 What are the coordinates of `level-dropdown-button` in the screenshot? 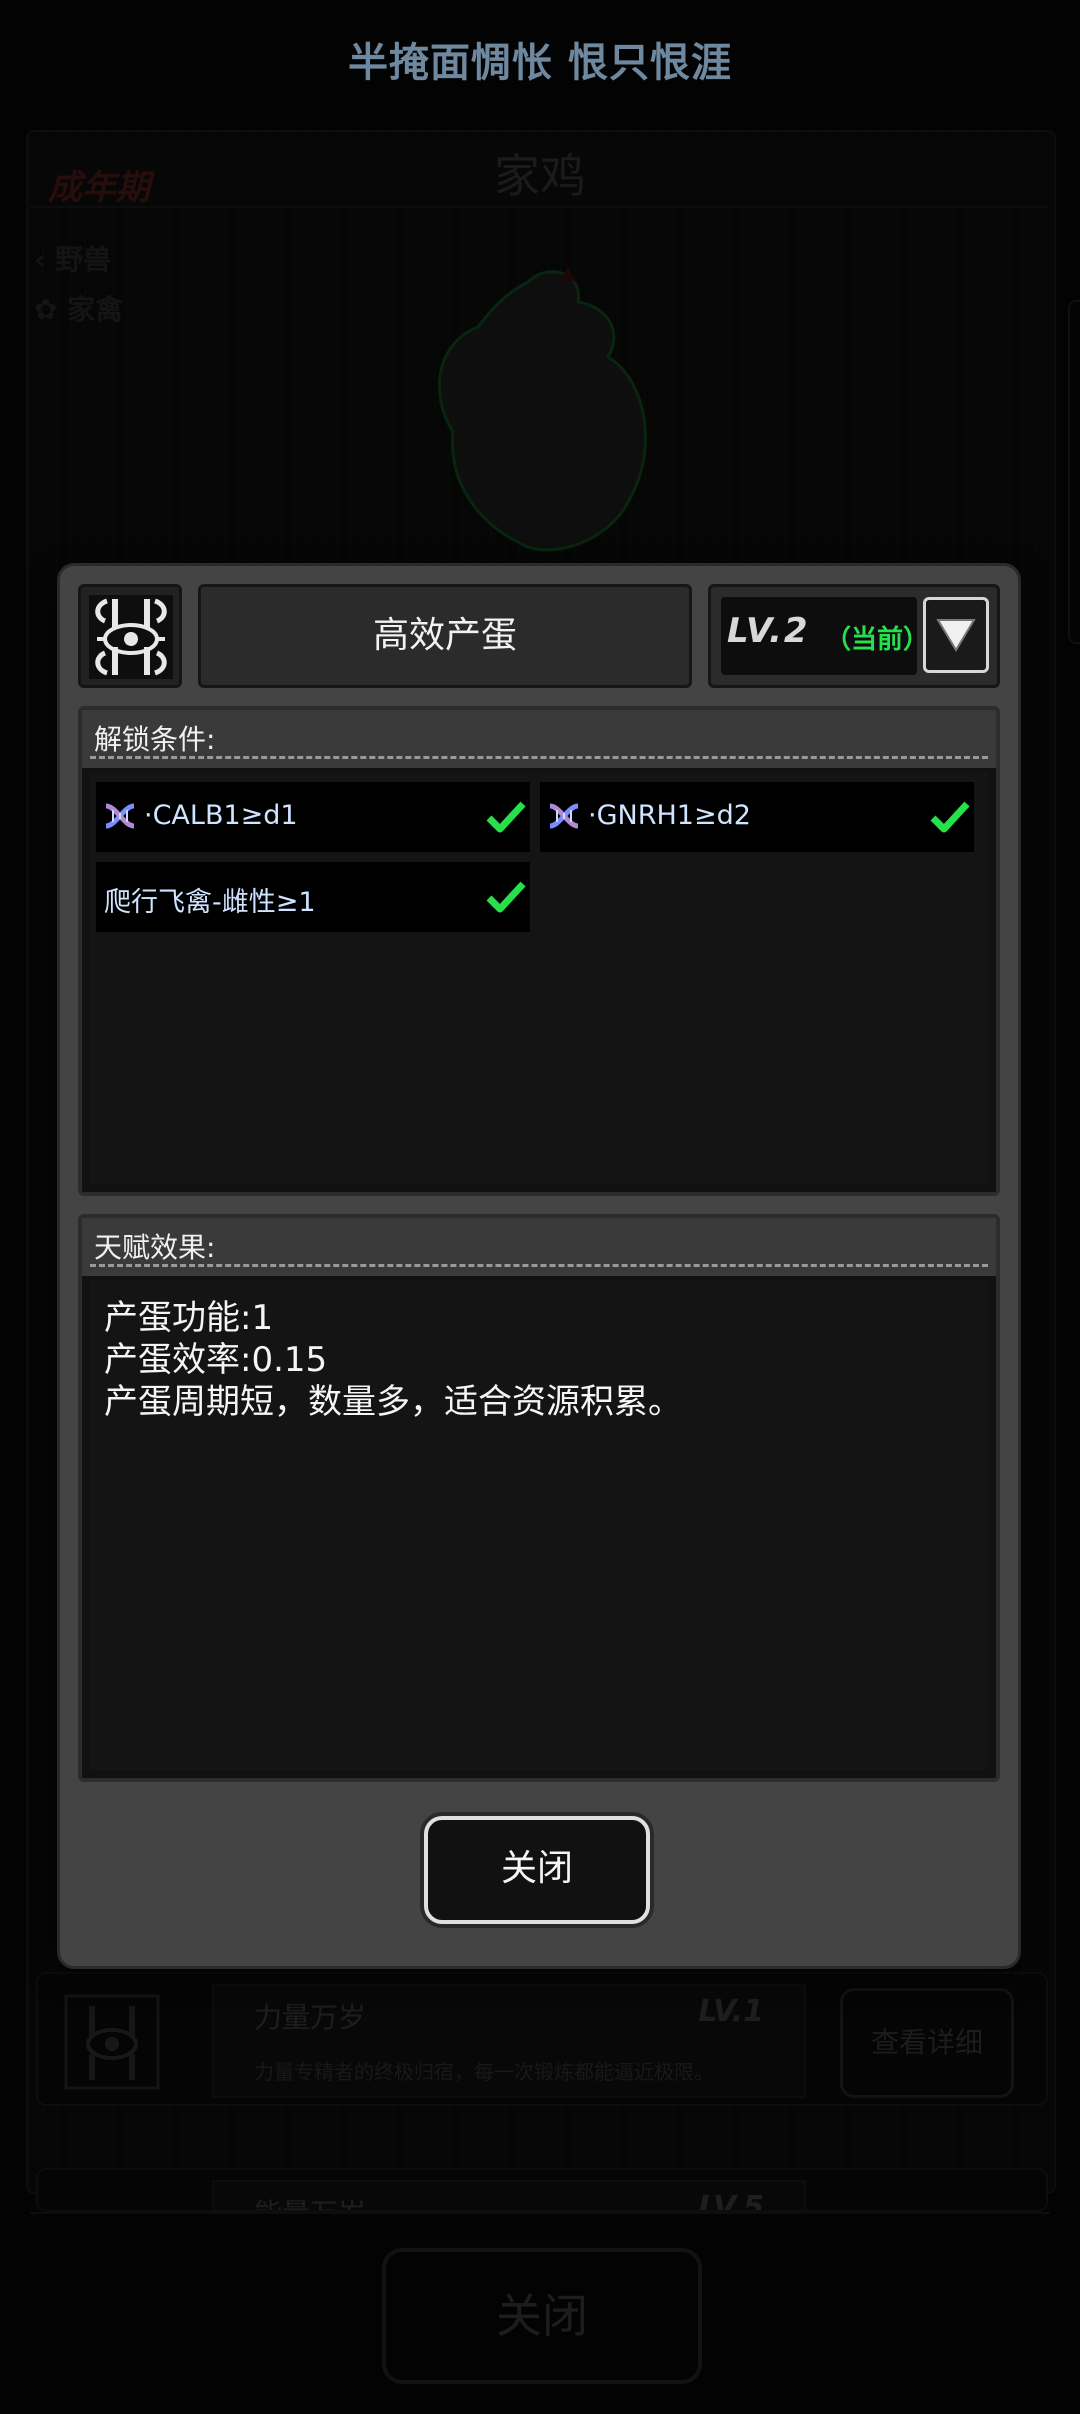 It's located at (956, 635).